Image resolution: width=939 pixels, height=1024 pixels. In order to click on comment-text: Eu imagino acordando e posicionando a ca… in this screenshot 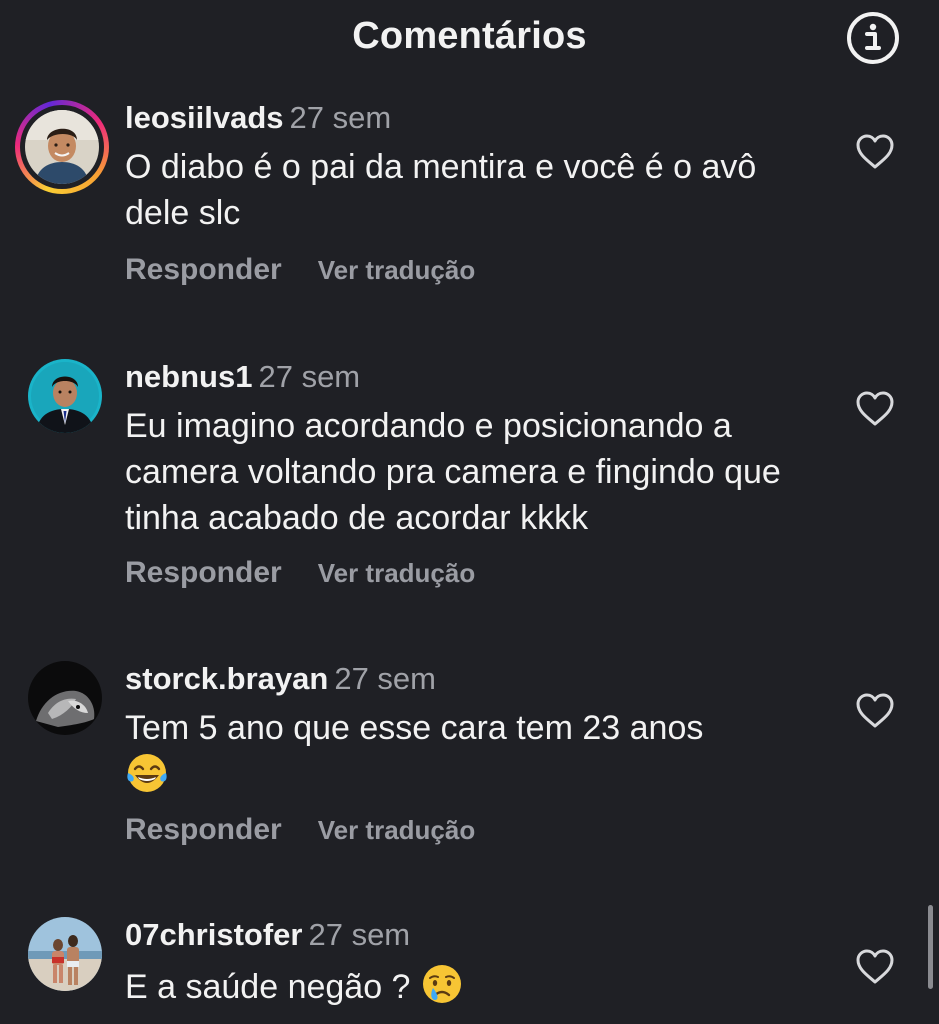, I will do `click(453, 472)`.